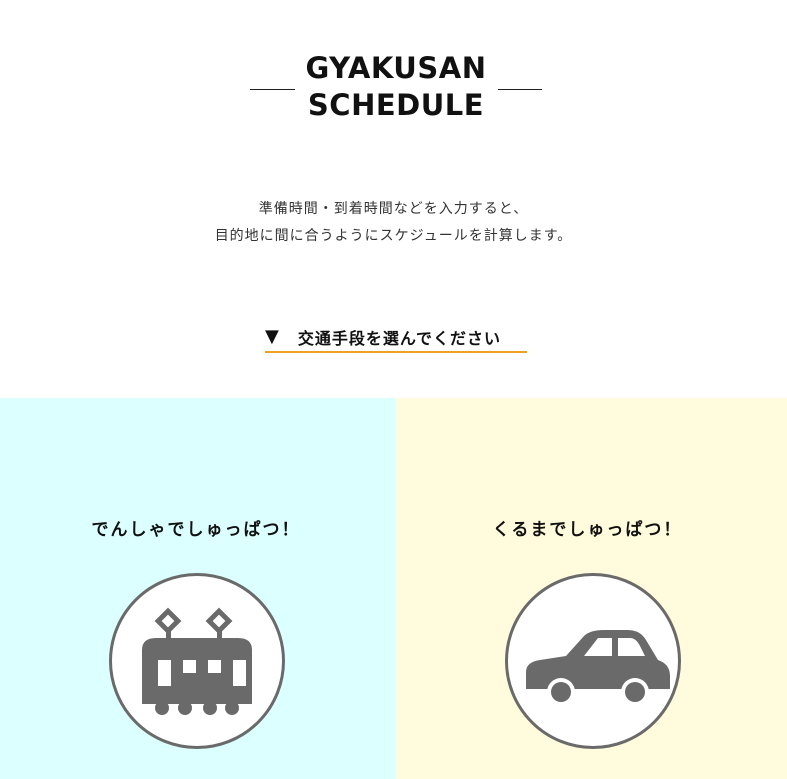 Image resolution: width=787 pixels, height=779 pixels. What do you see at coordinates (197, 661) in the screenshot?
I see `train-icon` at bounding box center [197, 661].